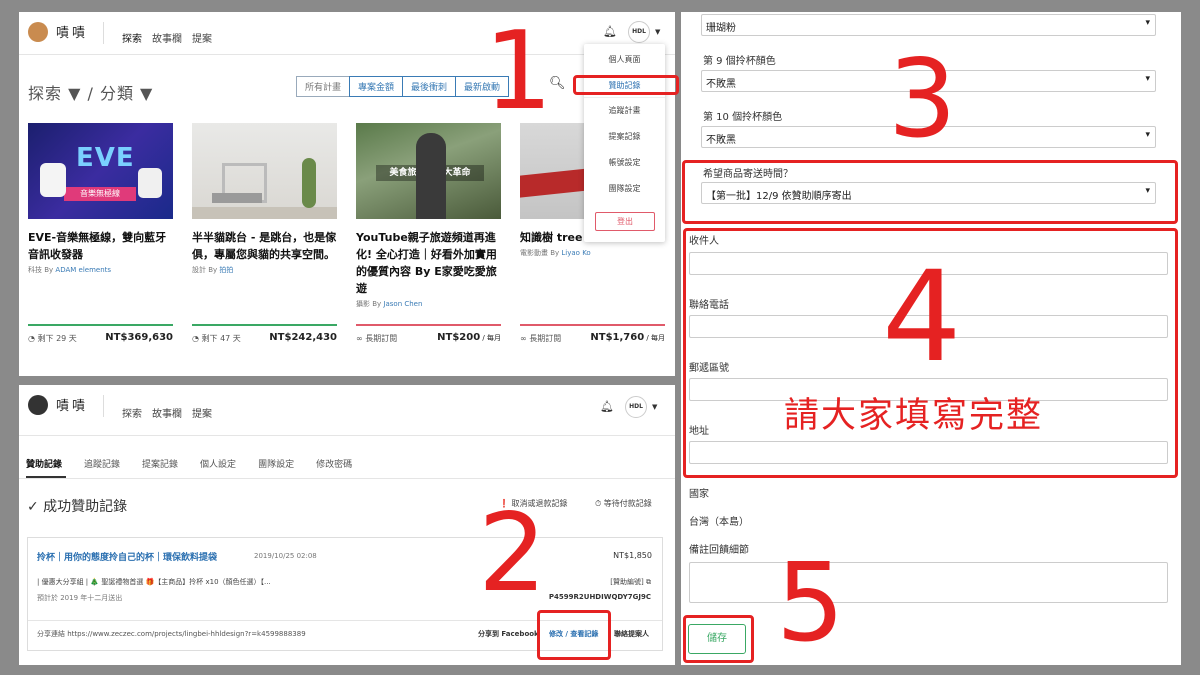 The width and height of the screenshot is (1200, 675). I want to click on card-footer: ∞ 長期訂閱 NT$1,760 / 每月, so click(592, 338).